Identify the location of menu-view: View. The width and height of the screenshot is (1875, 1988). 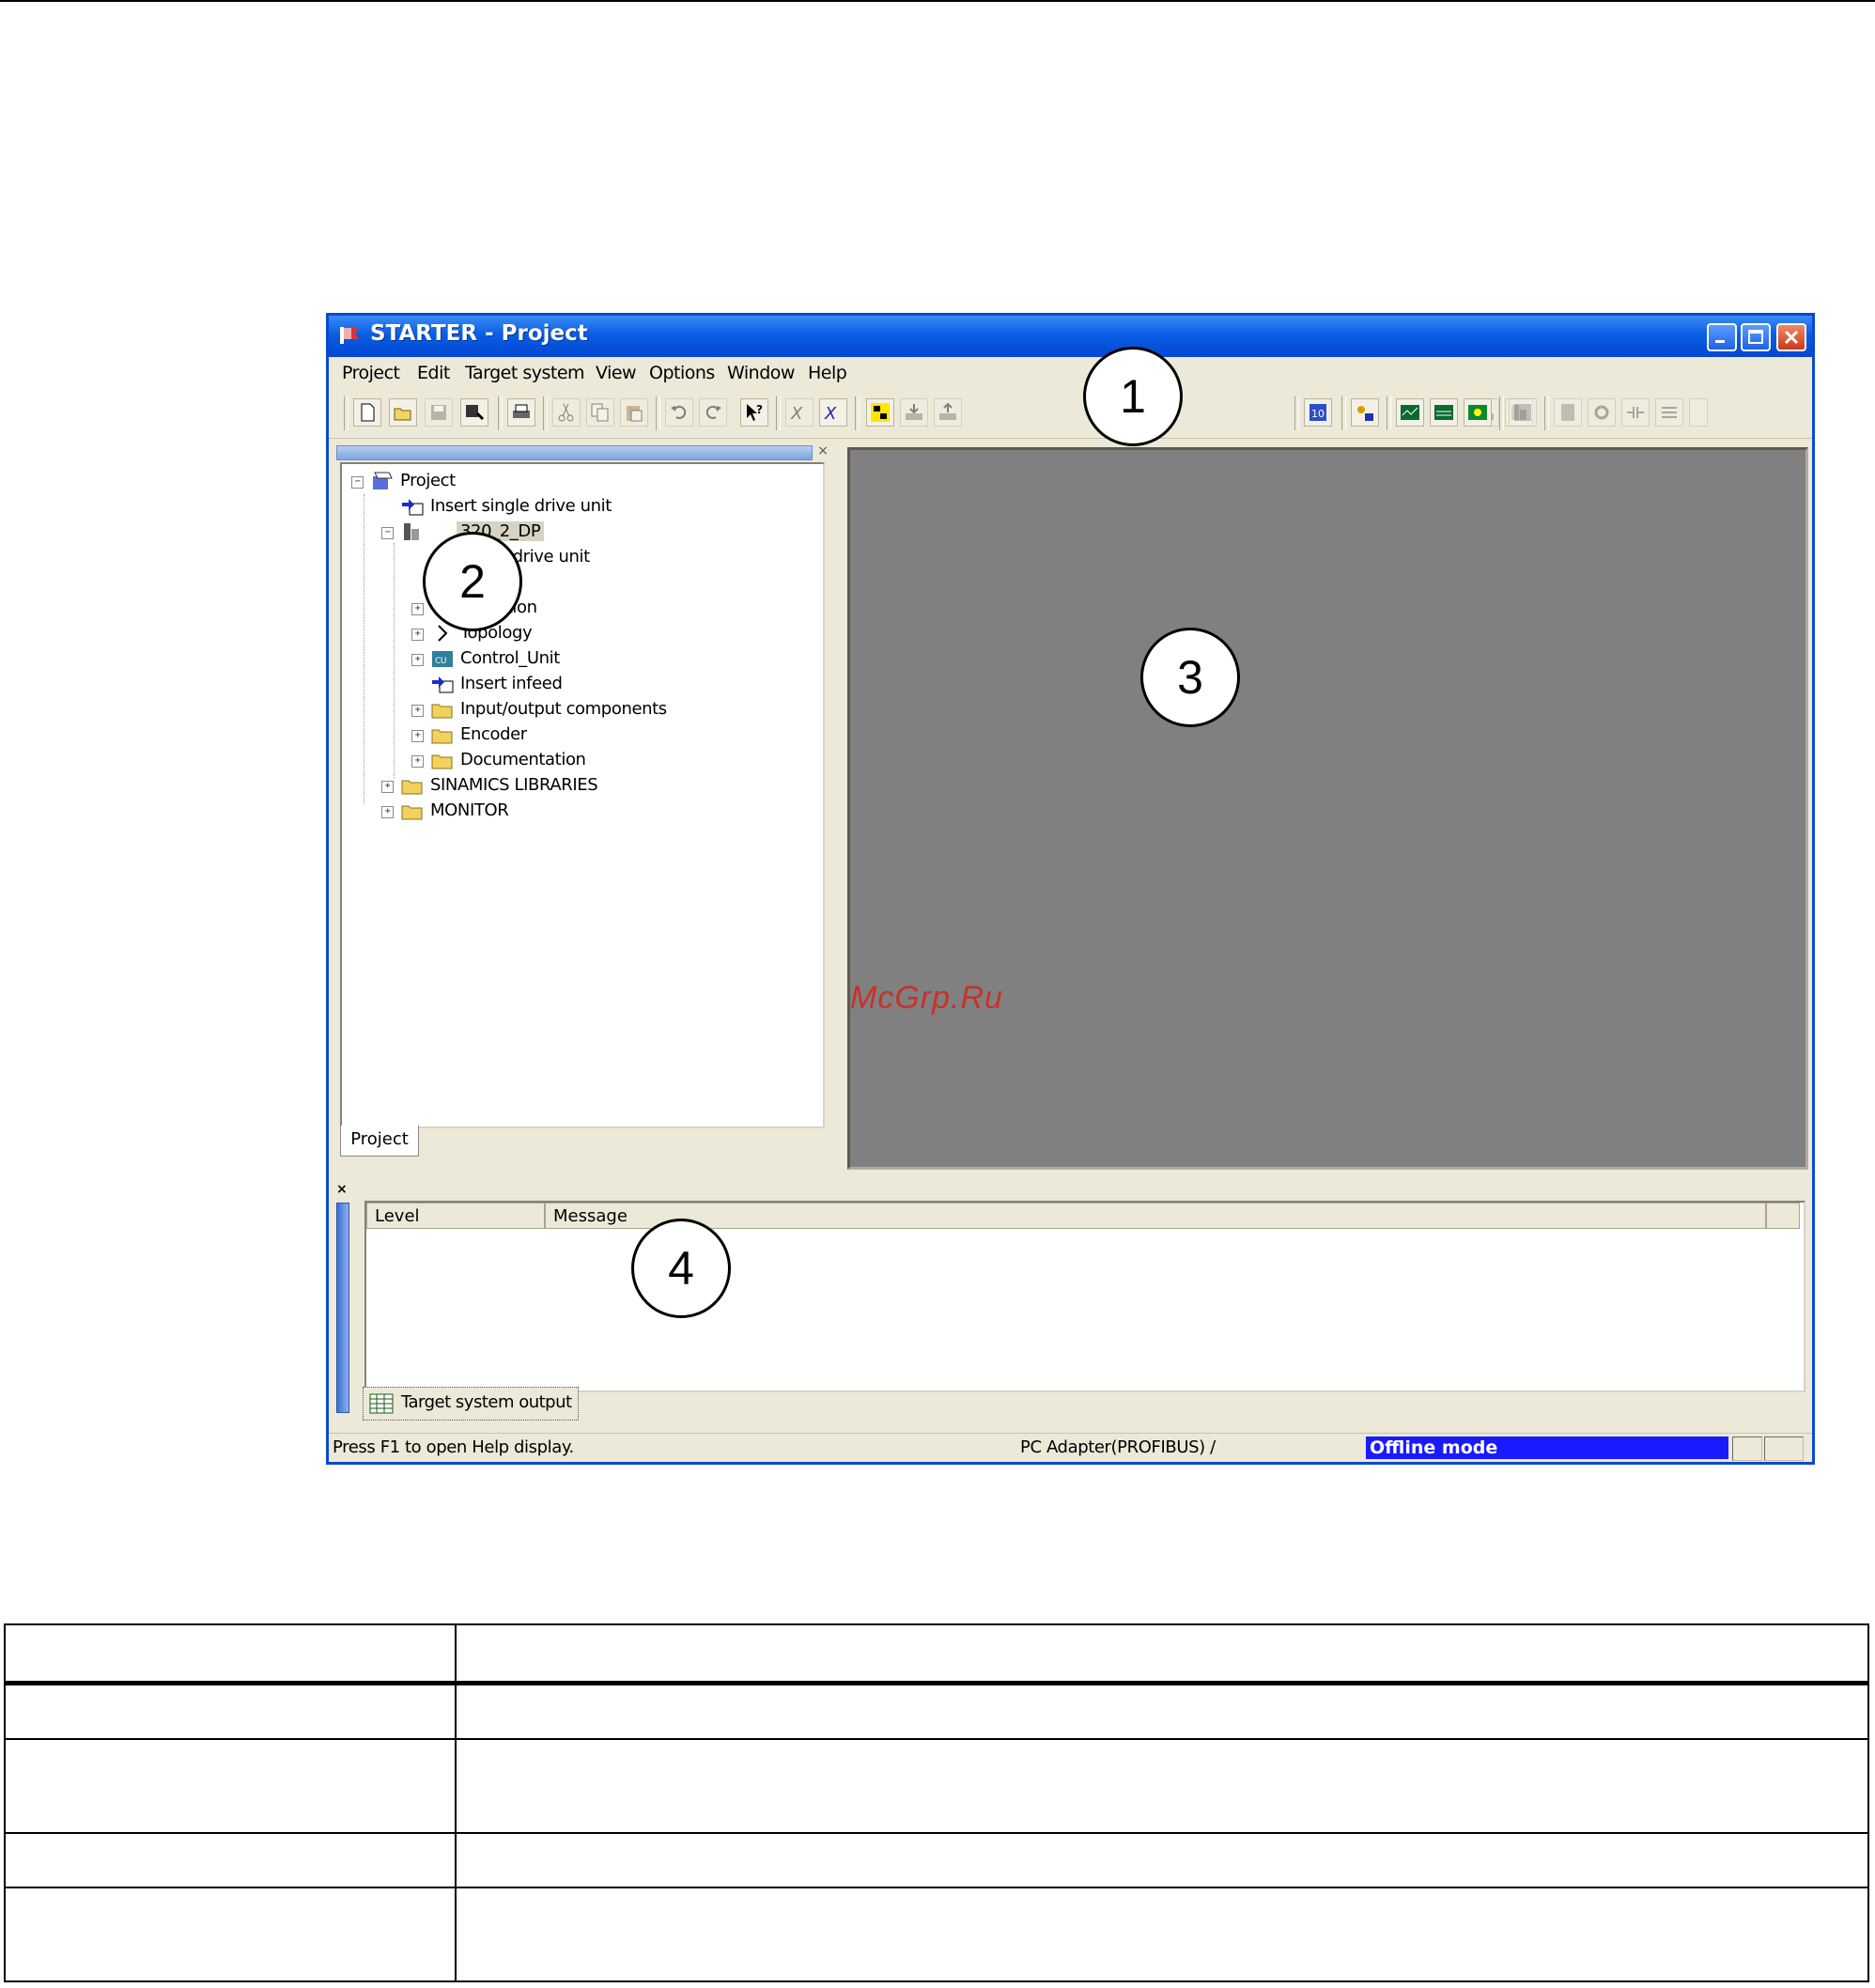
(616, 373).